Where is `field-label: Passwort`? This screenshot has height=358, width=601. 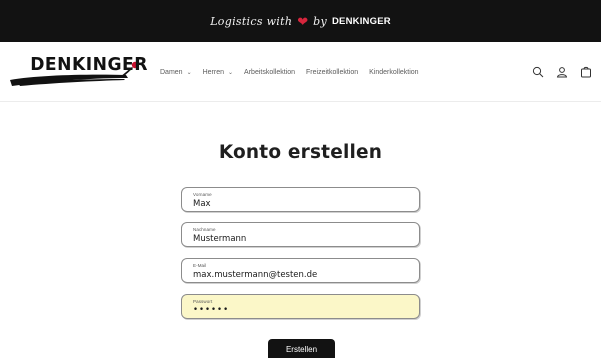
field-label: Passwort is located at coordinates (203, 301).